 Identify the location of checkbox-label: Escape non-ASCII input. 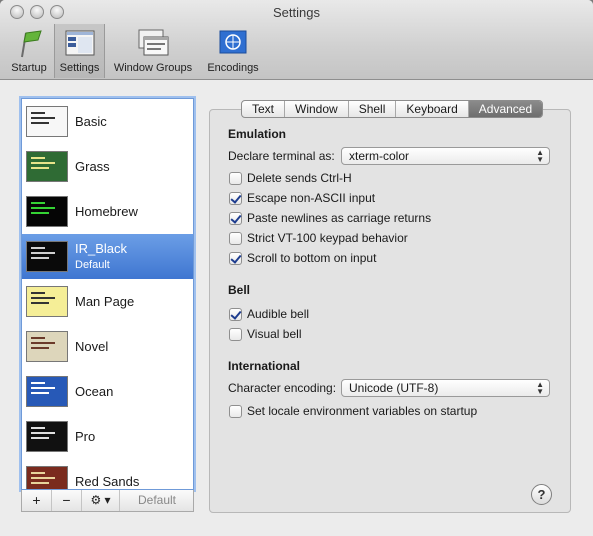
(311, 198).